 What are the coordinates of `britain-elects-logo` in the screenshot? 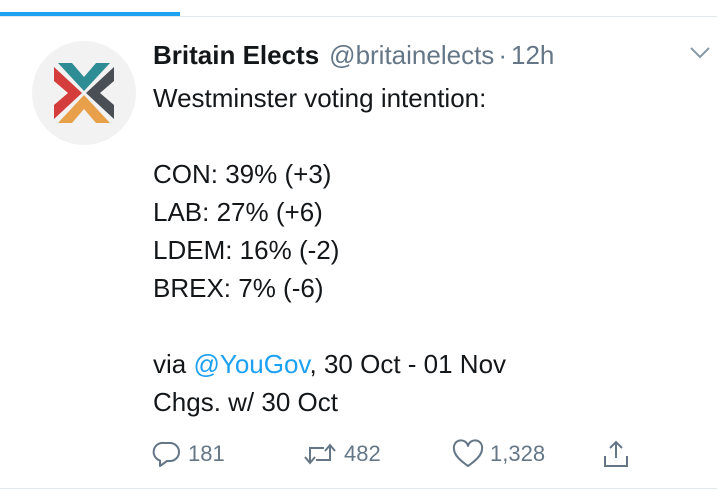 It's located at (84, 93).